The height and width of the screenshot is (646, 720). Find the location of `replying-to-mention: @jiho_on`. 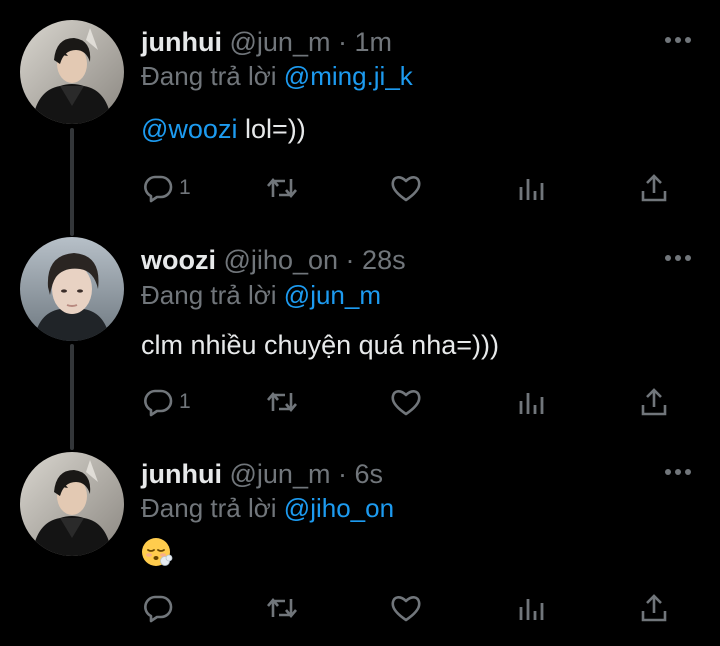

replying-to-mention: @jiho_on is located at coordinates (339, 508).